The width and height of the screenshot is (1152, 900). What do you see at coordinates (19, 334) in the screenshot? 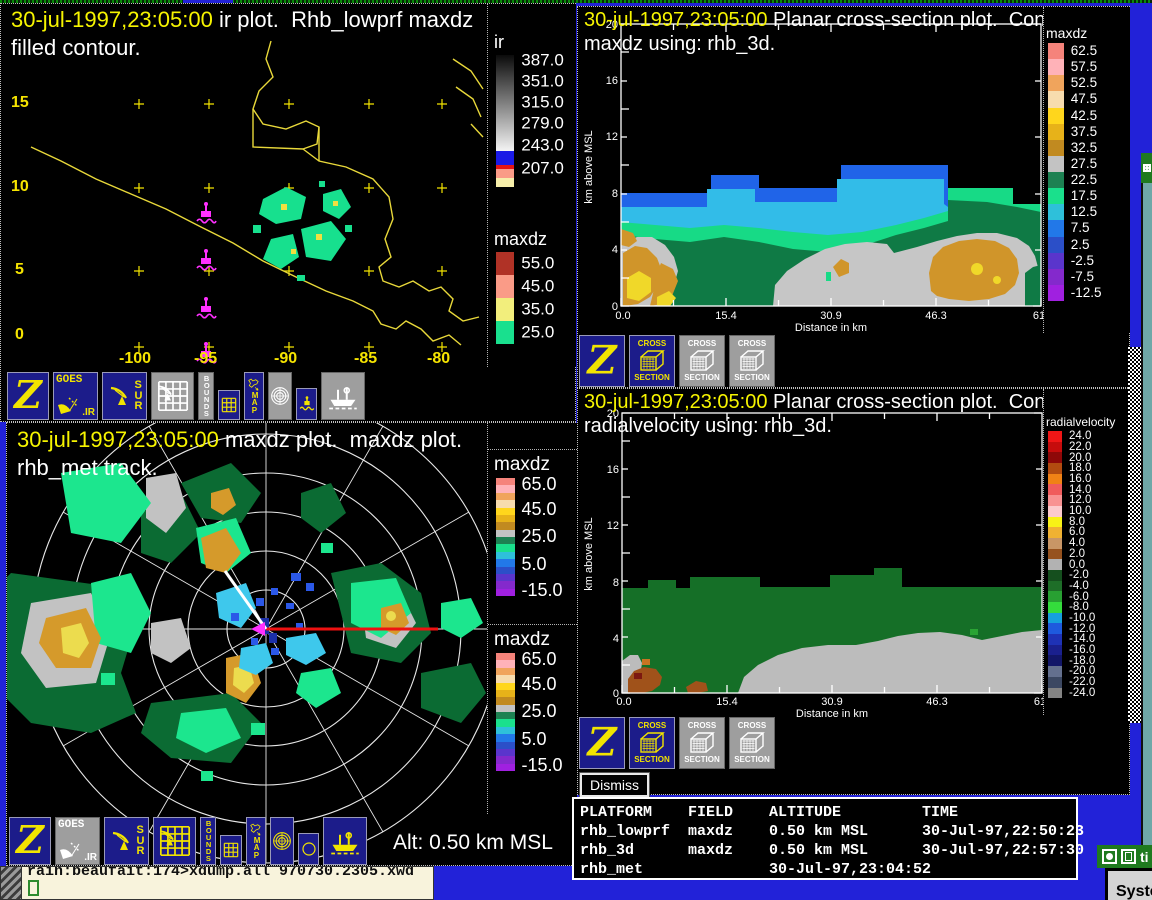
I see `lat-tick-0: 0` at bounding box center [19, 334].